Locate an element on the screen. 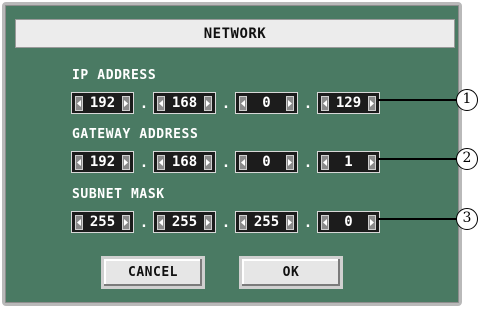 The height and width of the screenshot is (309, 481). ip-octet-2: 168 is located at coordinates (184, 103).